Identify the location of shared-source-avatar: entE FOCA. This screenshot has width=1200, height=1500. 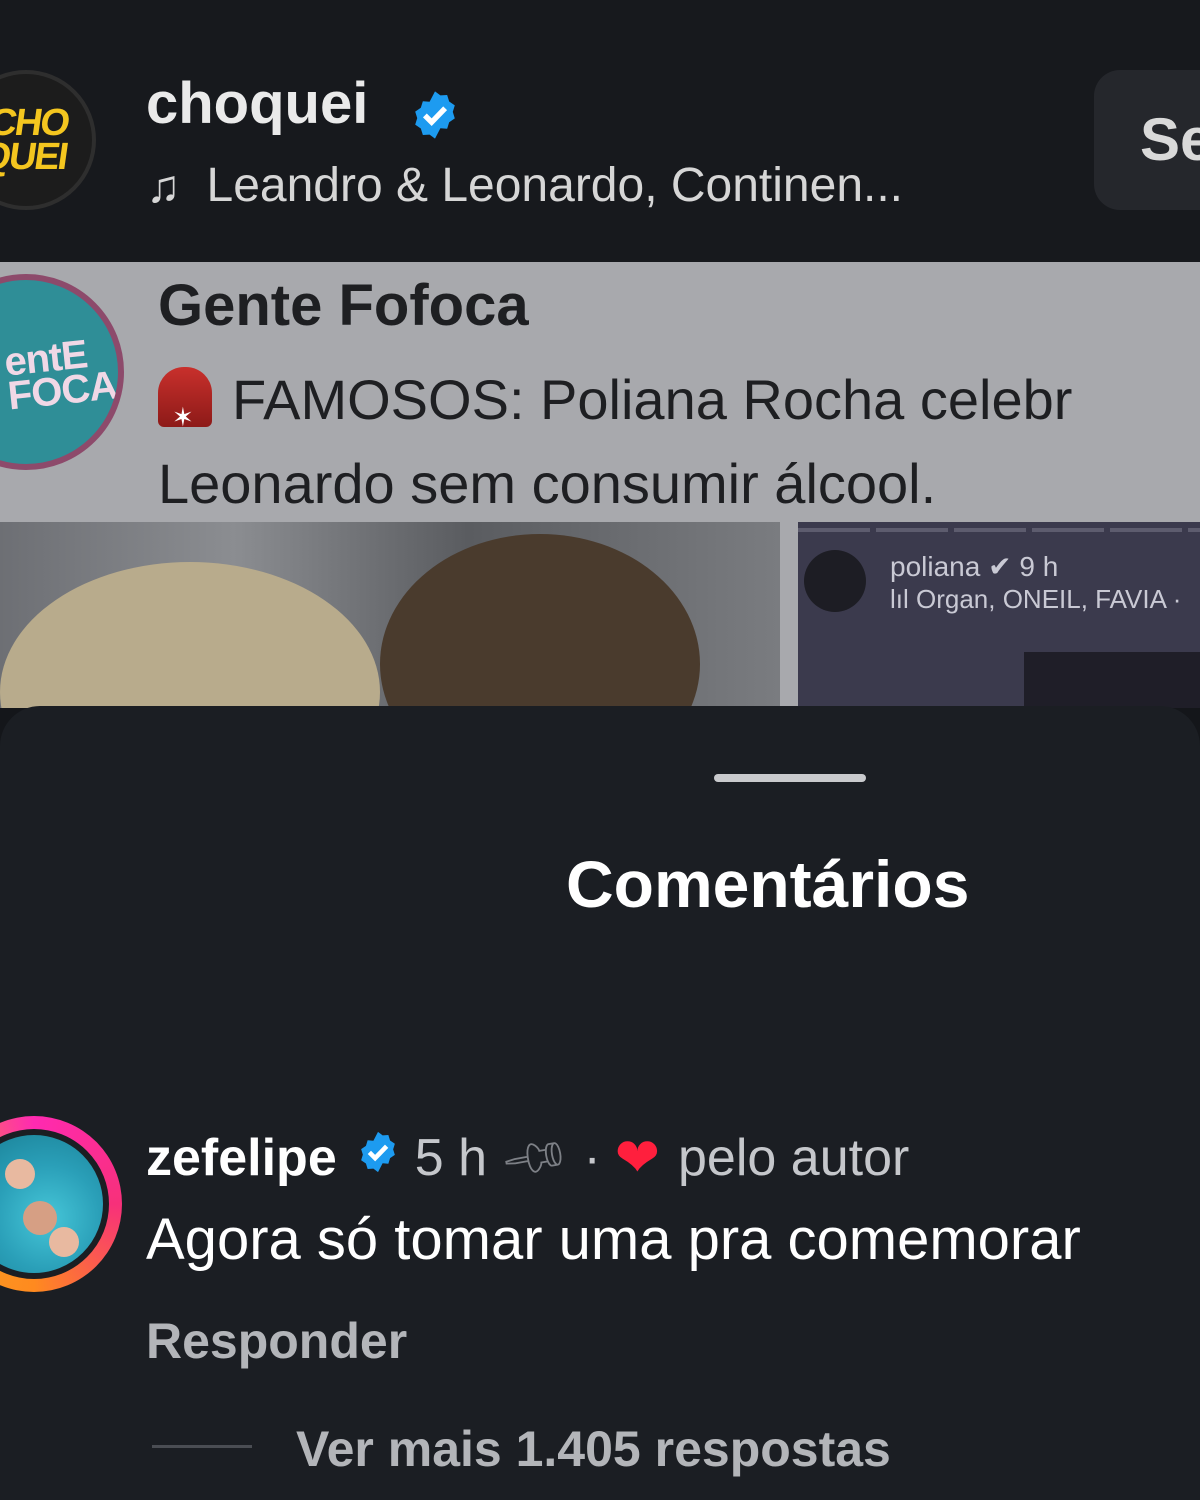
(62, 372).